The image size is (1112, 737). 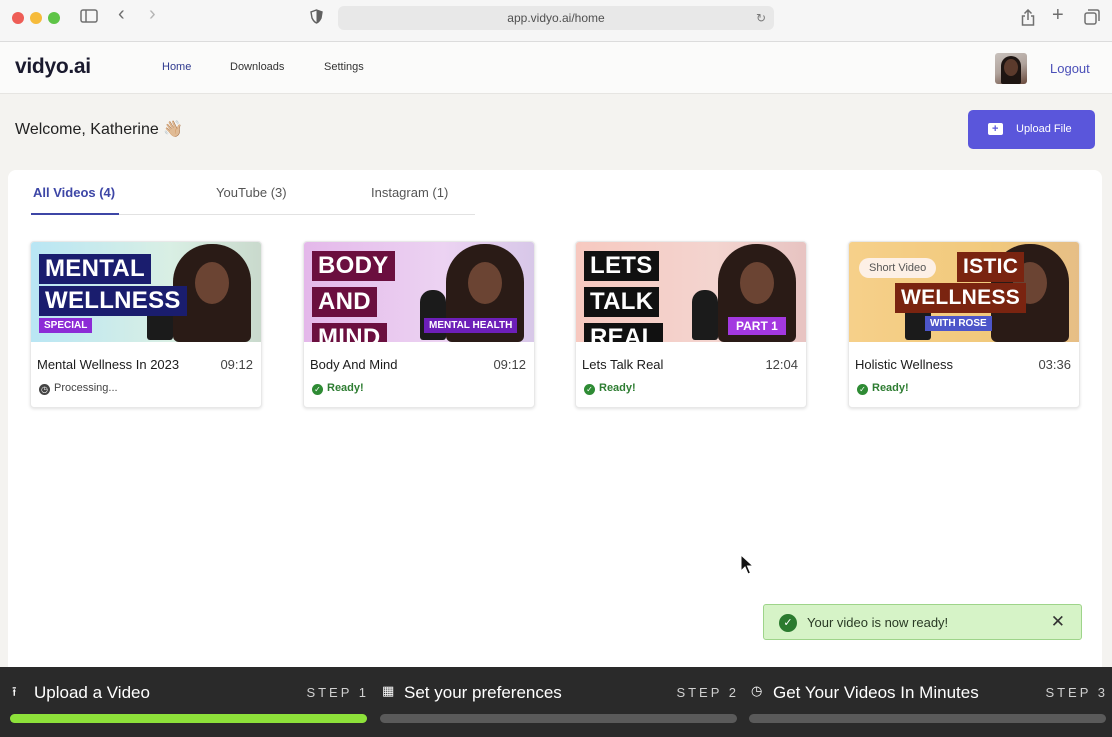 What do you see at coordinates (904, 364) in the screenshot?
I see `video-title: Holistic Wellness` at bounding box center [904, 364].